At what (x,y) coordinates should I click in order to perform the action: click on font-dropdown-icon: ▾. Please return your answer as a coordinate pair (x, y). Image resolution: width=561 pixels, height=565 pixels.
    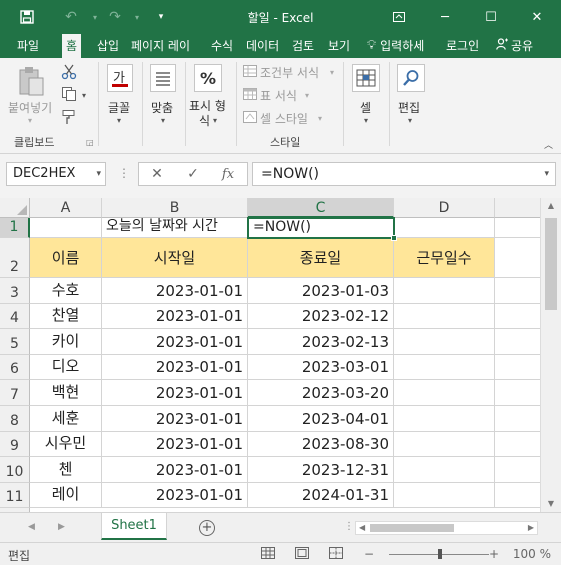
    Looking at the image, I should click on (119, 120).